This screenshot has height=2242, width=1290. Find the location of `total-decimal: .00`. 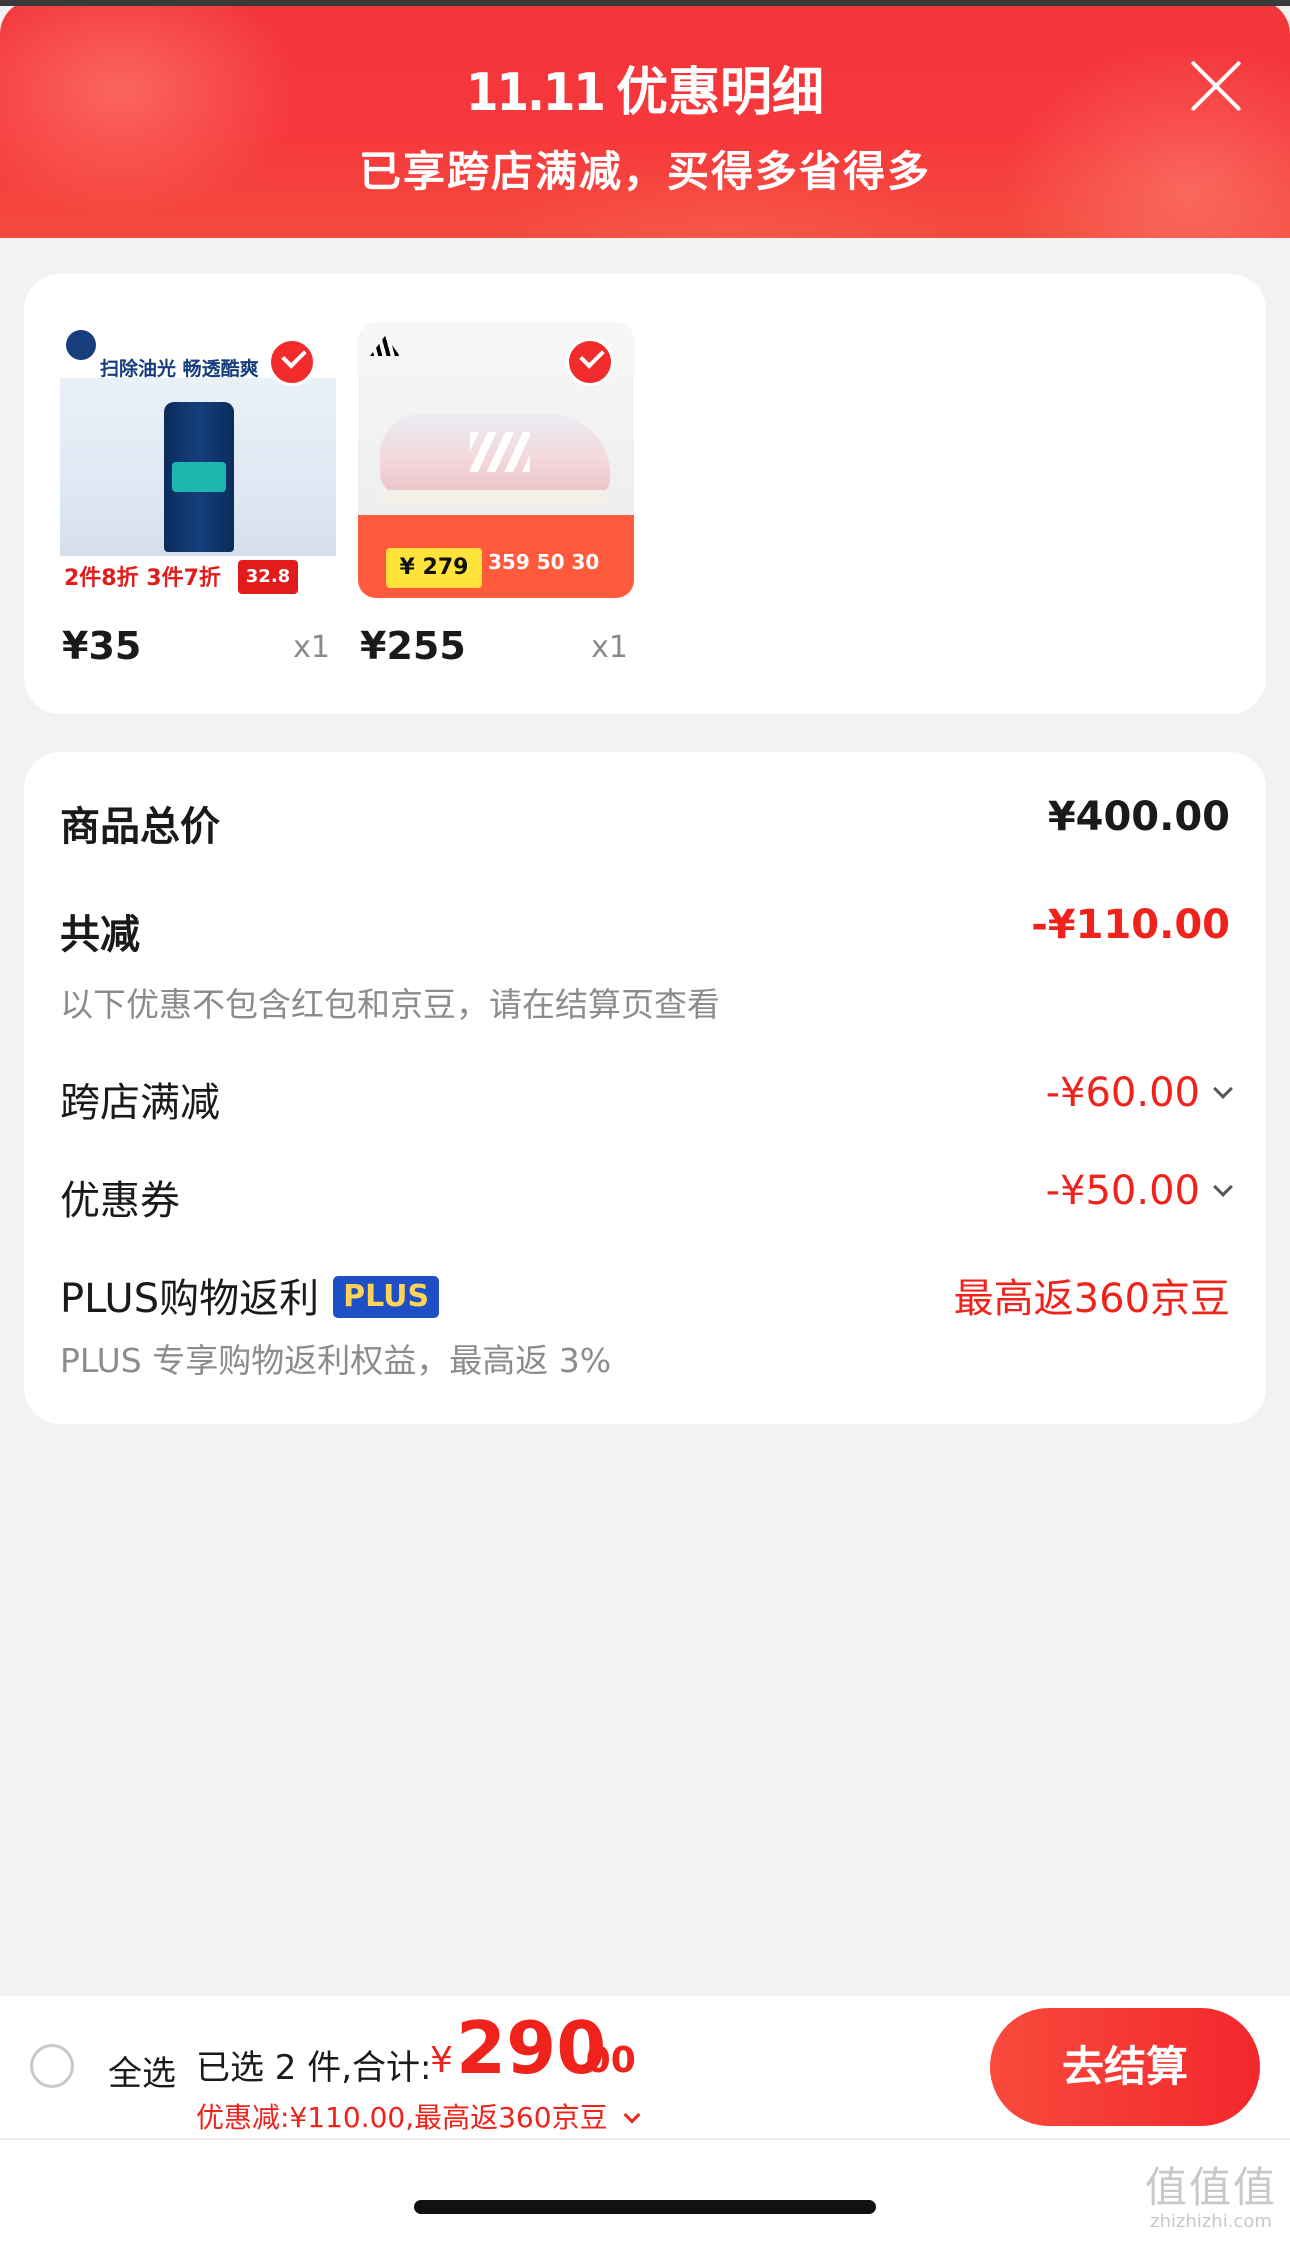

total-decimal: .00 is located at coordinates (604, 2060).